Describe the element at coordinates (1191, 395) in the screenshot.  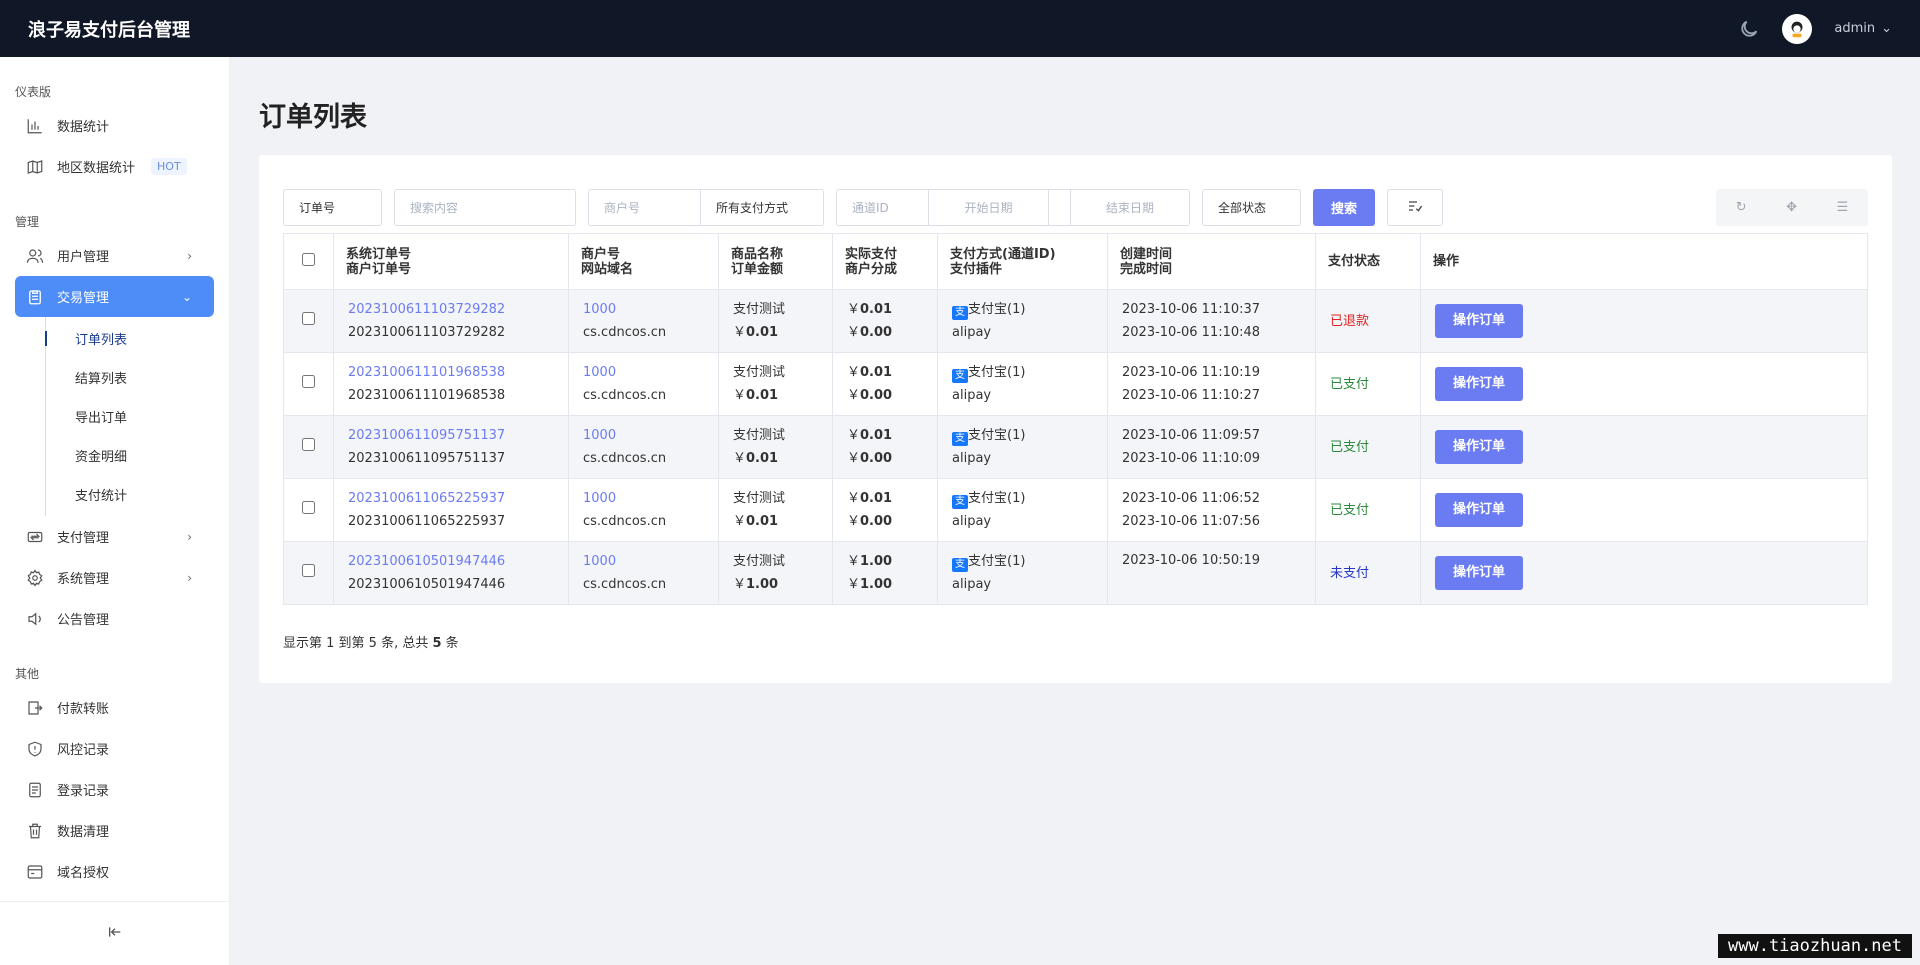
I see `finished-time: 2023-10-06 11:10:27` at that location.